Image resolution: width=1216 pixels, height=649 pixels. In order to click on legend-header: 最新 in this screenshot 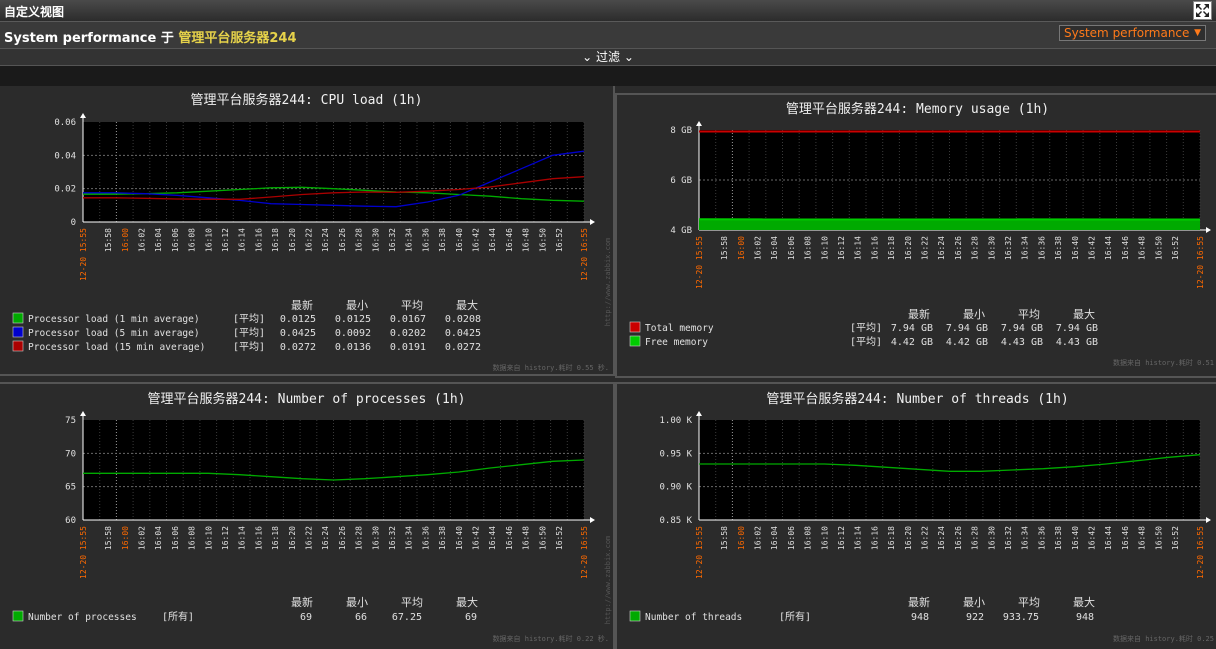, I will do `click(919, 602)`.